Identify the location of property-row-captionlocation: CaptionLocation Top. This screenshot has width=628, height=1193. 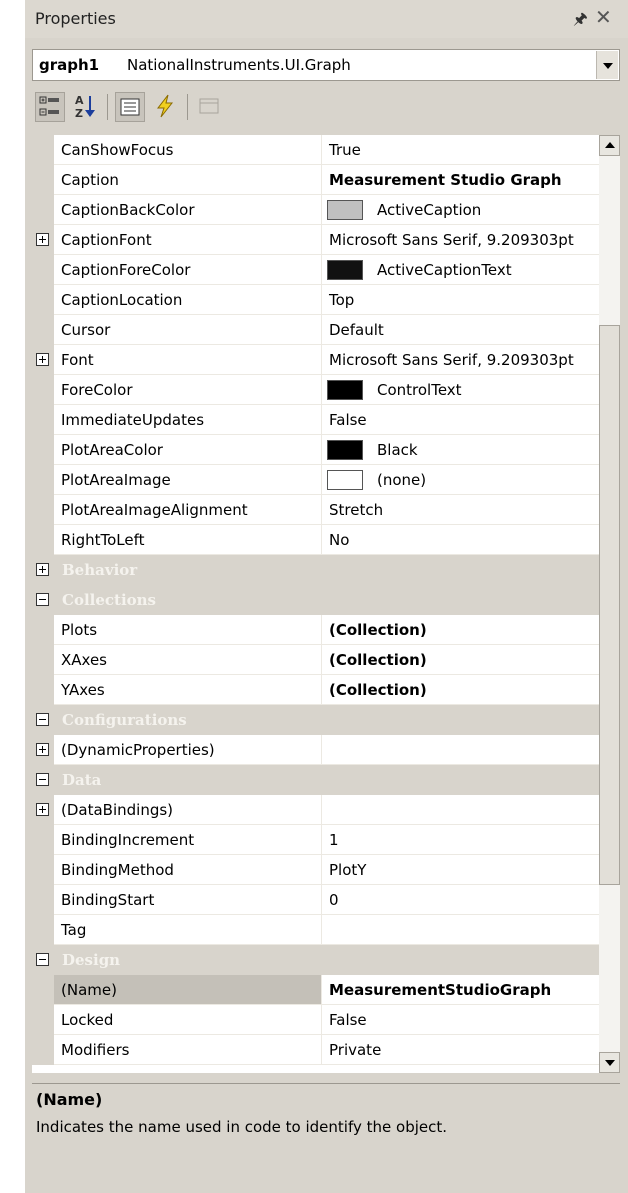
(315, 300).